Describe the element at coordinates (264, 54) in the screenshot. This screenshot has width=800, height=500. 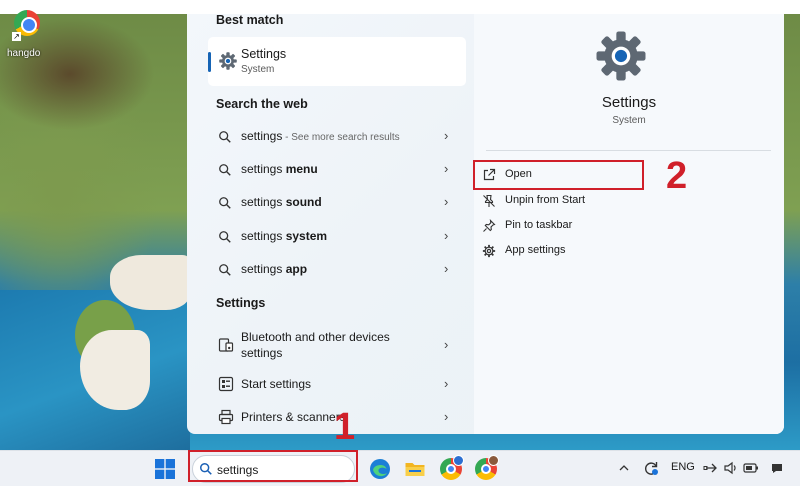
I see `best-match-title: Settings` at that location.